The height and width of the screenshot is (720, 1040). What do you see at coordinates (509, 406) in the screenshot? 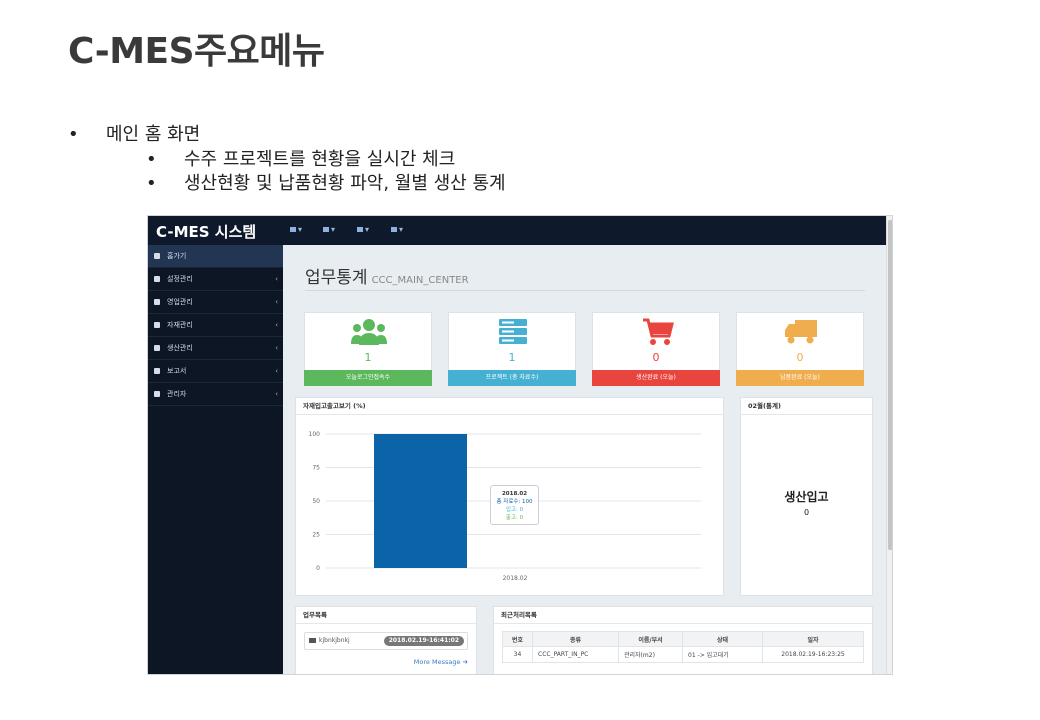
I see `chart-panel-title: 자재입고출고보기 (%)` at bounding box center [509, 406].